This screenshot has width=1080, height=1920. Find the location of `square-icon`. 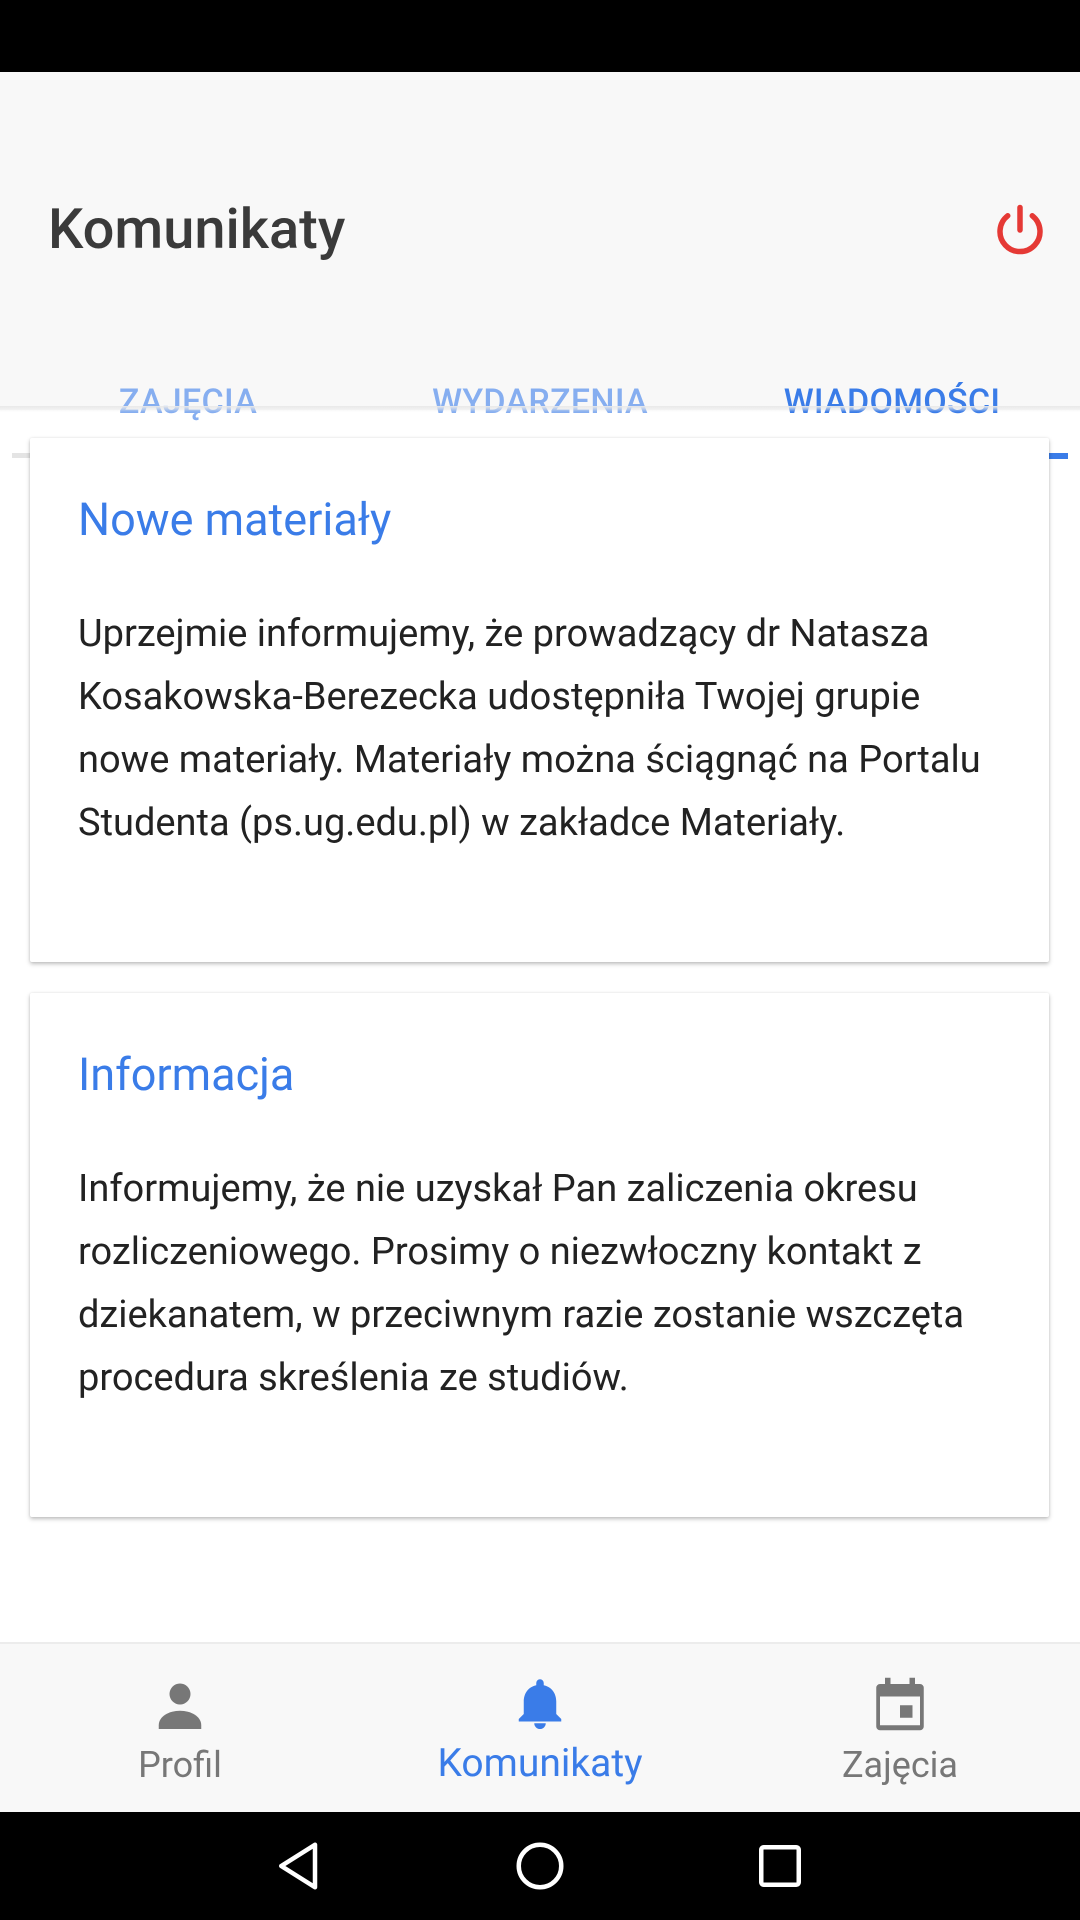

square-icon is located at coordinates (780, 1866).